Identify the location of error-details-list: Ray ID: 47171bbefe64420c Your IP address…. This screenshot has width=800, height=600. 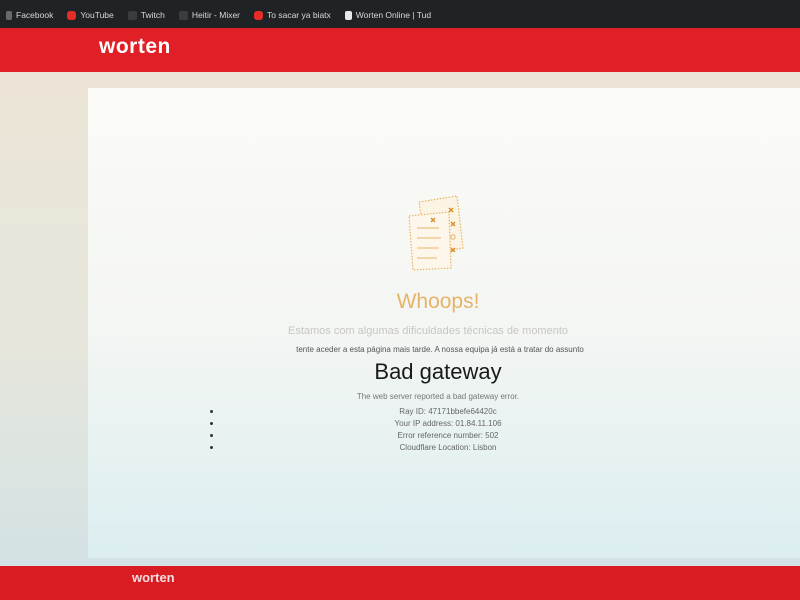
(448, 431).